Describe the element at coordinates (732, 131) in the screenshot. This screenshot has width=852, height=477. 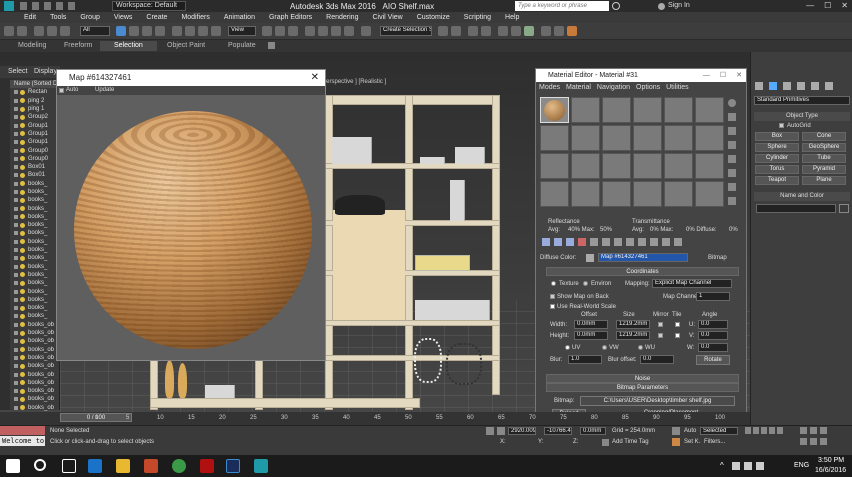
I see `background-icon` at that location.